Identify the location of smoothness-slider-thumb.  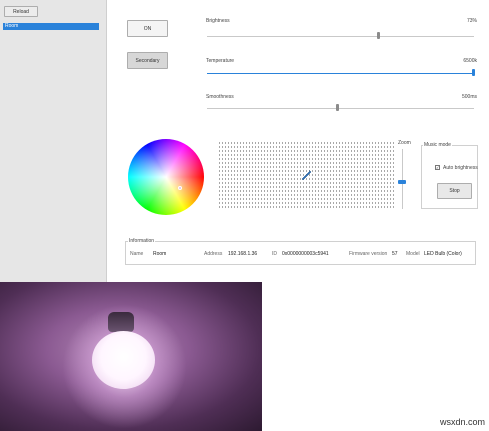
(337, 107).